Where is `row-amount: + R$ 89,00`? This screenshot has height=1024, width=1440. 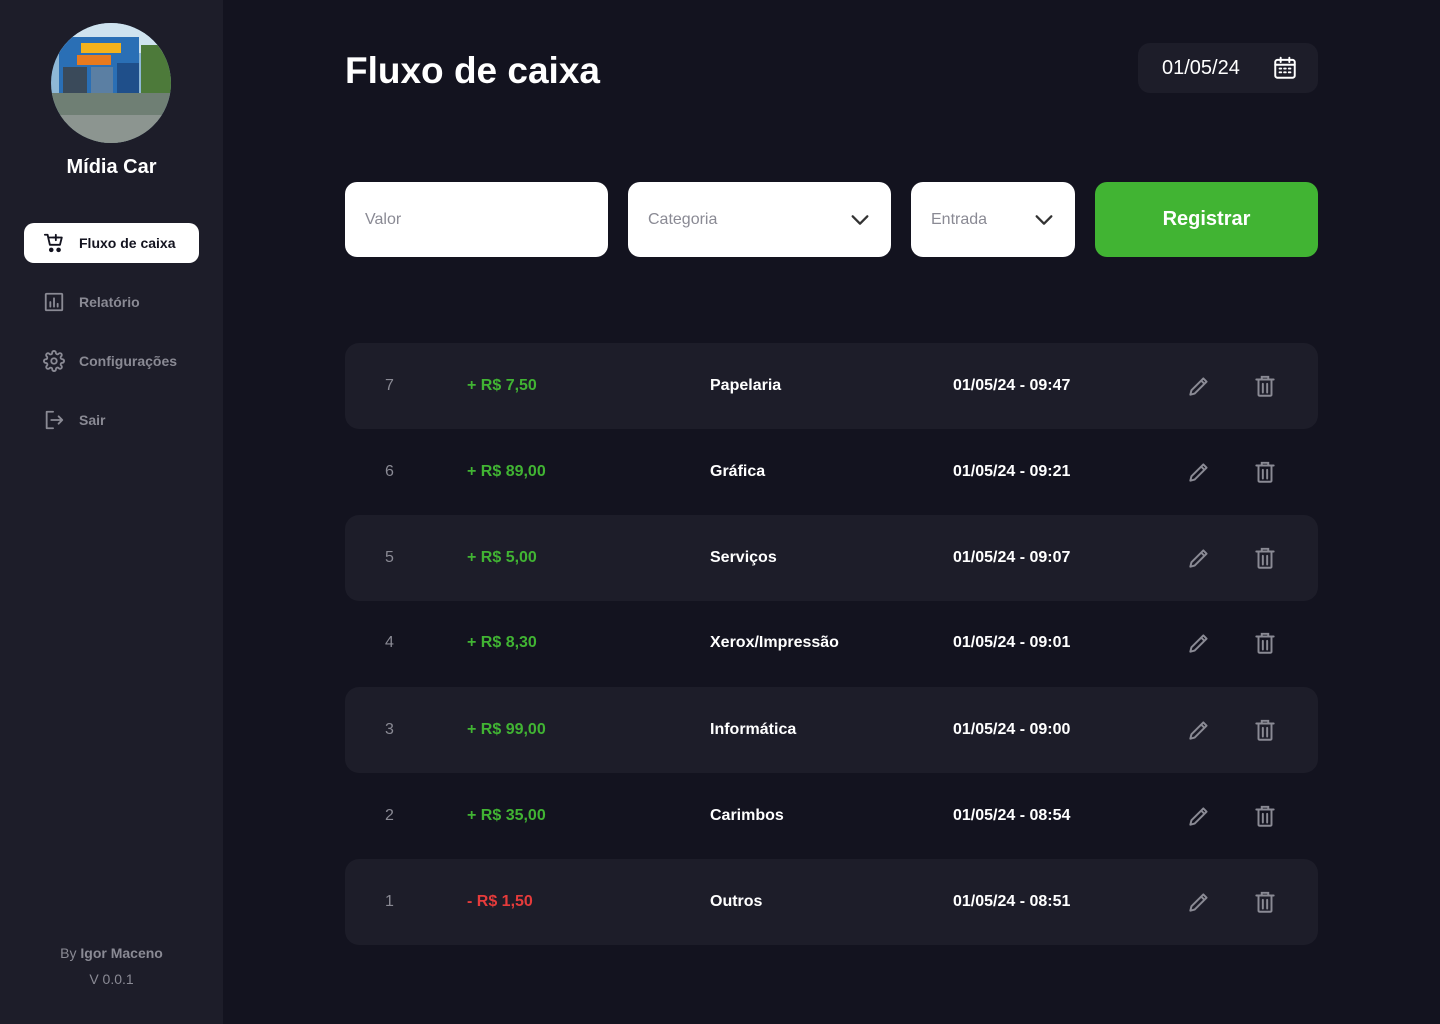
row-amount: + R$ 89,00 is located at coordinates (506, 471).